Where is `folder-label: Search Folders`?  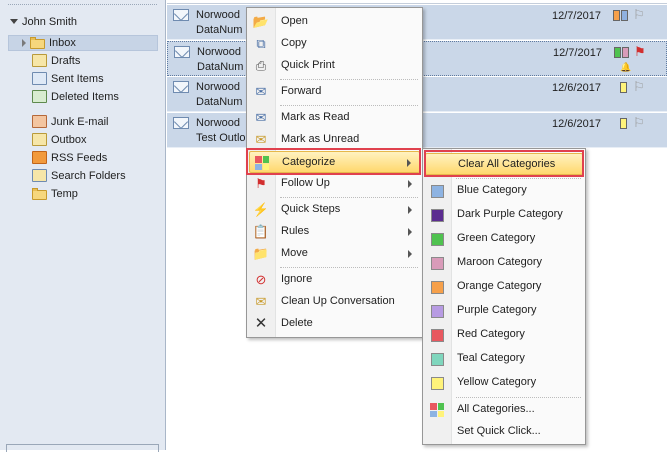 folder-label: Search Folders is located at coordinates (88, 175).